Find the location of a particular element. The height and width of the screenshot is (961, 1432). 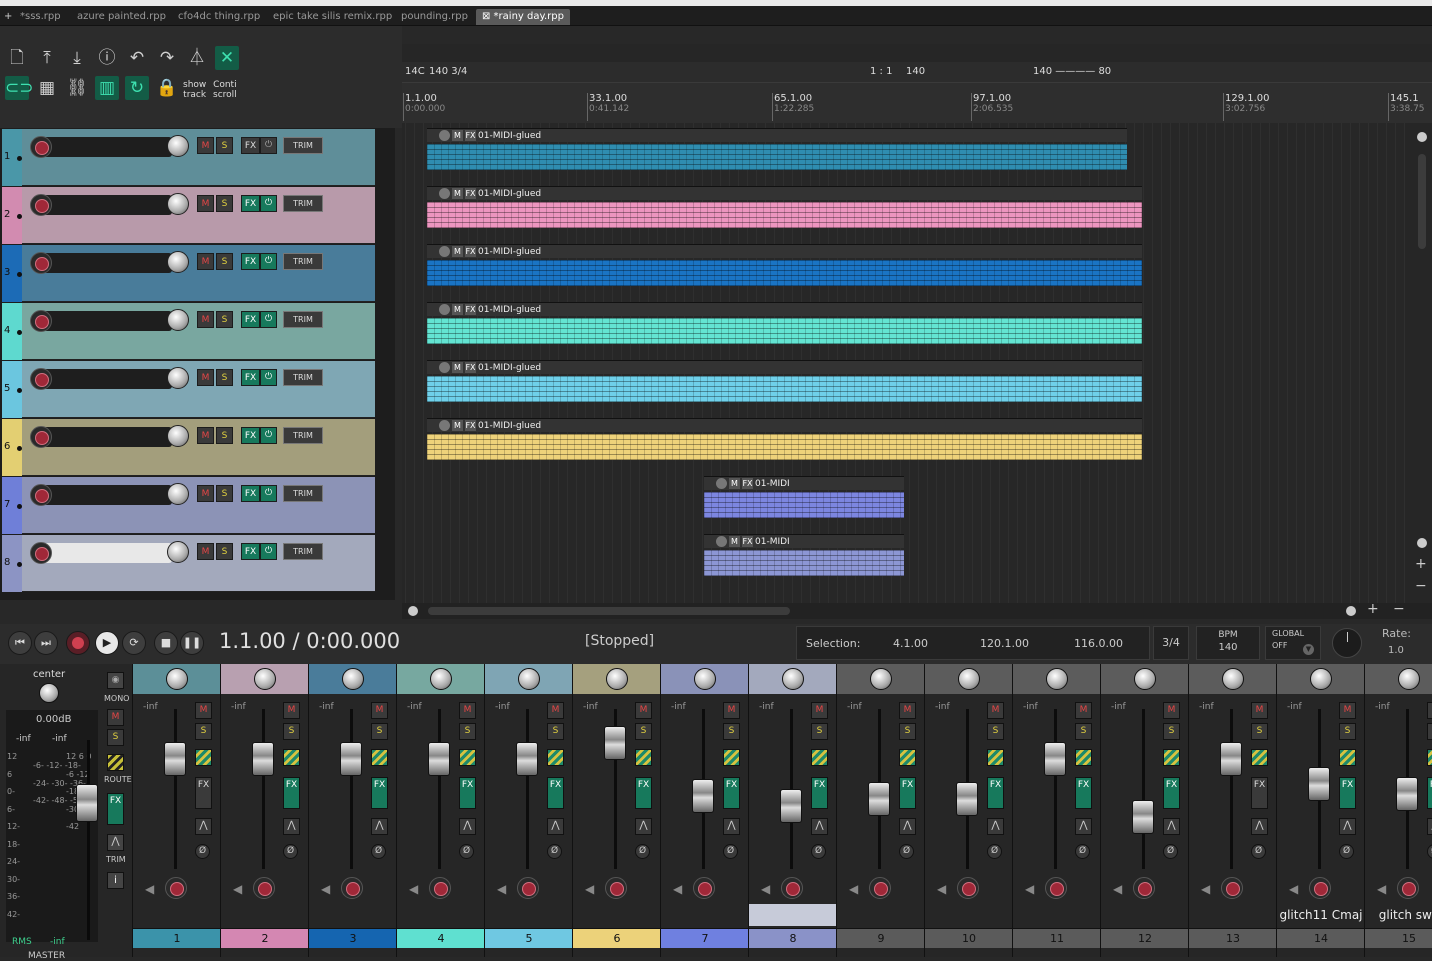

grid-icon: ▦ is located at coordinates (47, 88).